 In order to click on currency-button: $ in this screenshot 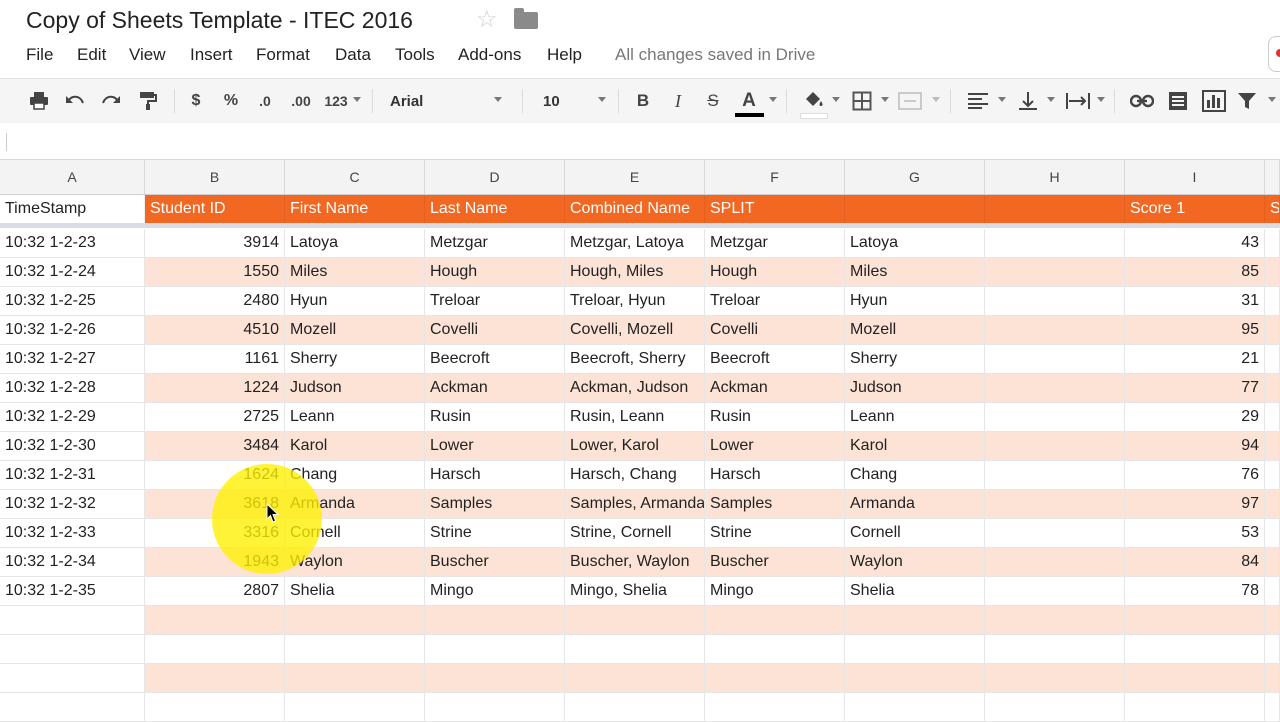, I will do `click(196, 101)`.